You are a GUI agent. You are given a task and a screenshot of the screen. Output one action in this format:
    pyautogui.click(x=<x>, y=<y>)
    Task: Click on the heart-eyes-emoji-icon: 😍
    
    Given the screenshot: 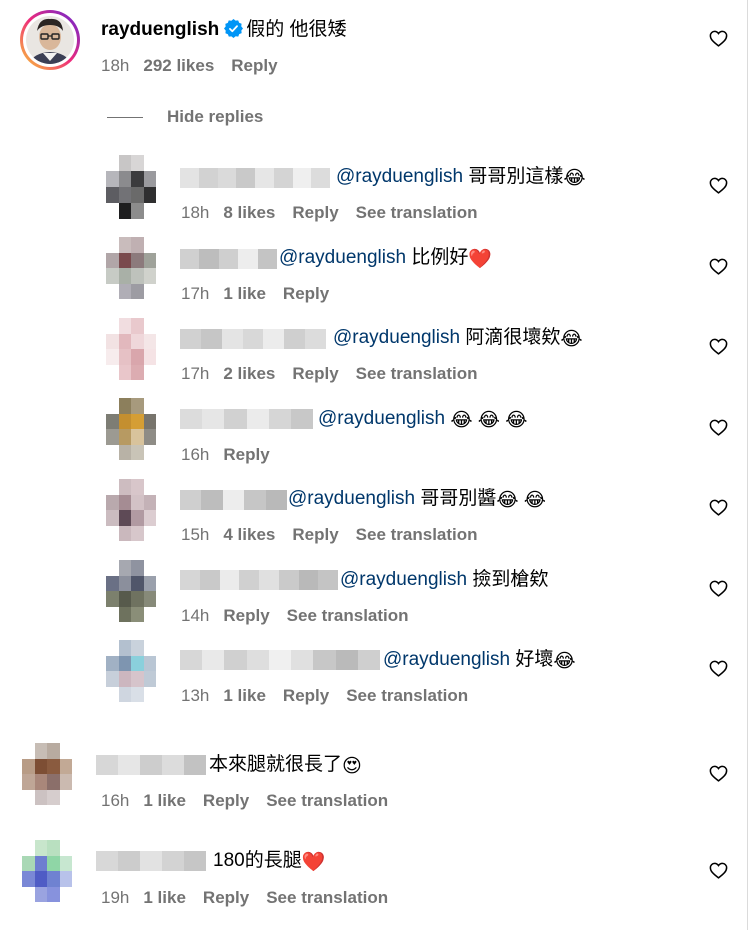 What is the action you would take?
    pyautogui.click(x=352, y=766)
    